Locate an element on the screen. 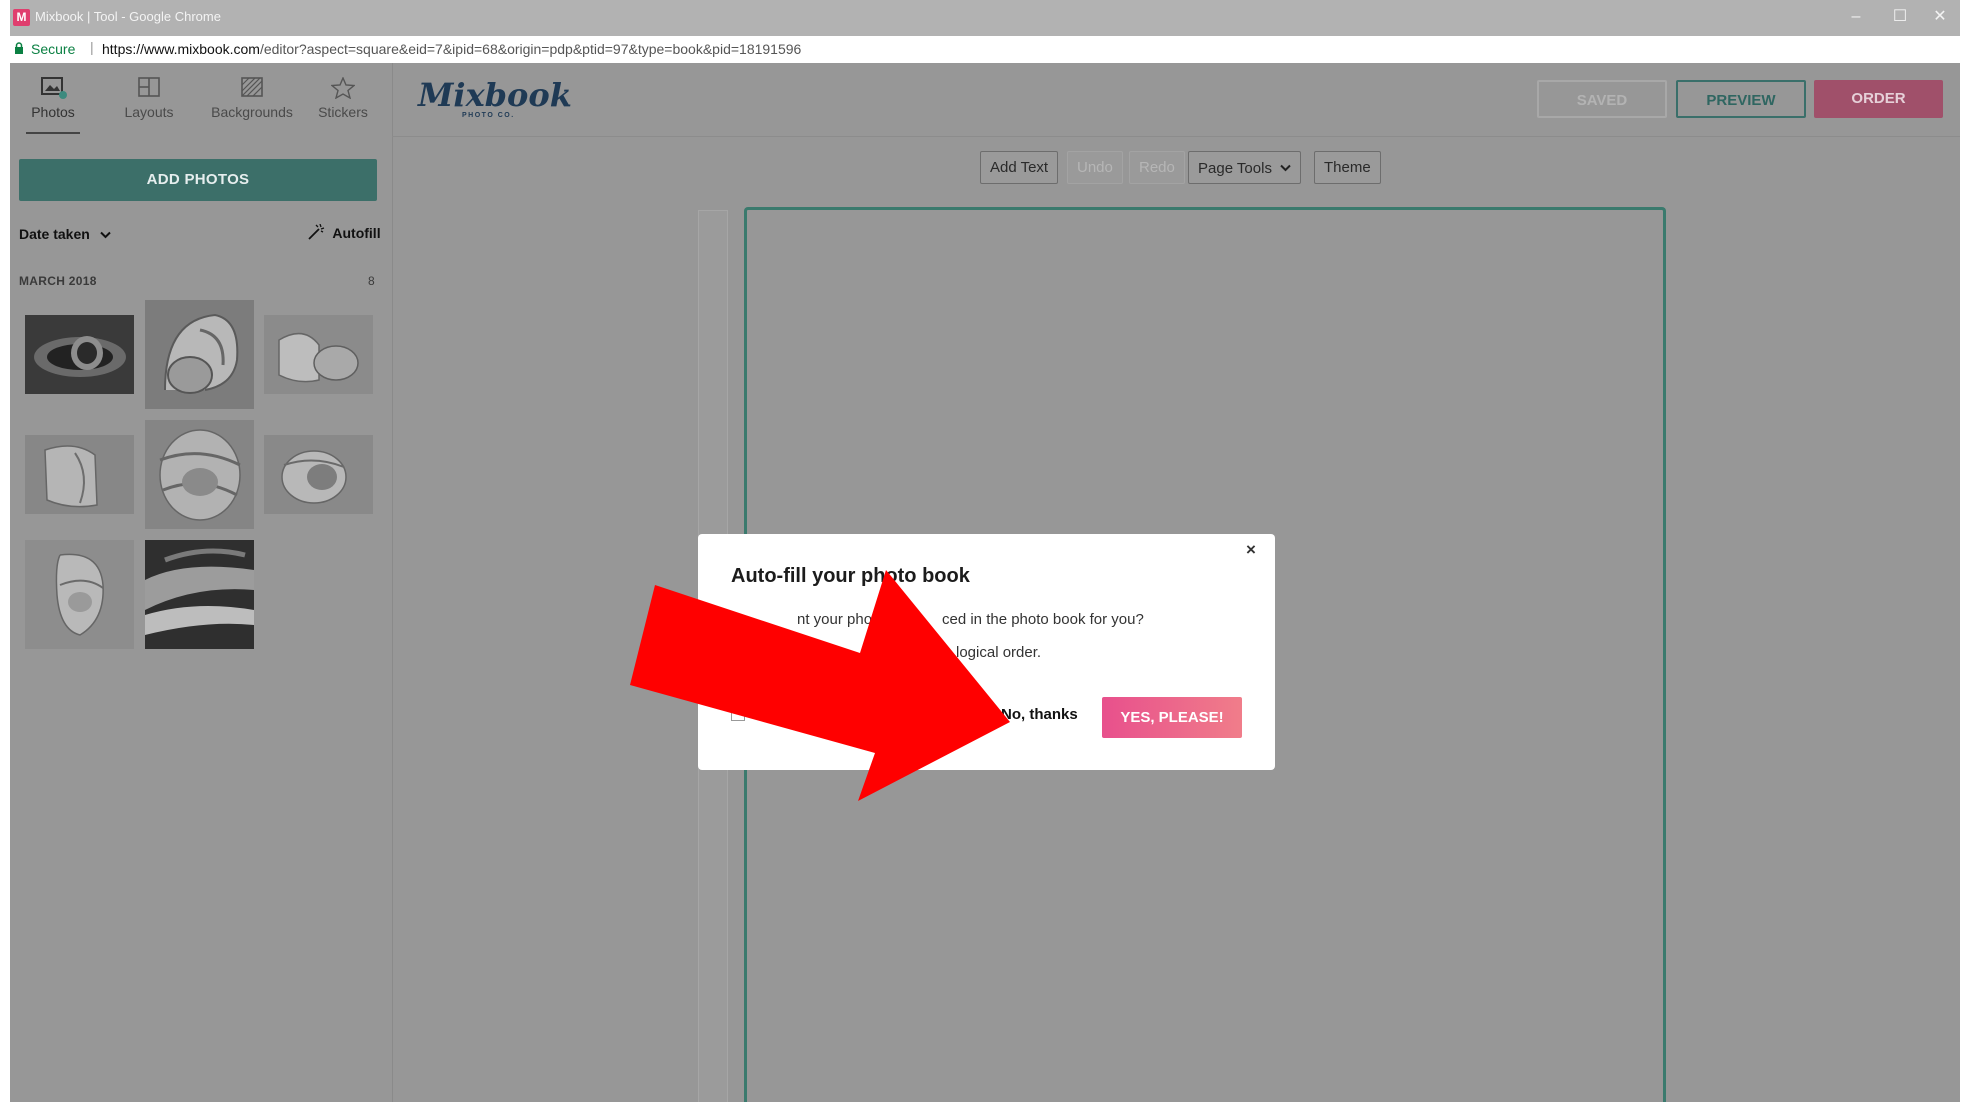 This screenshot has width=1967, height=1102. page-tools-dropdown: Page Tools is located at coordinates (1245, 167).